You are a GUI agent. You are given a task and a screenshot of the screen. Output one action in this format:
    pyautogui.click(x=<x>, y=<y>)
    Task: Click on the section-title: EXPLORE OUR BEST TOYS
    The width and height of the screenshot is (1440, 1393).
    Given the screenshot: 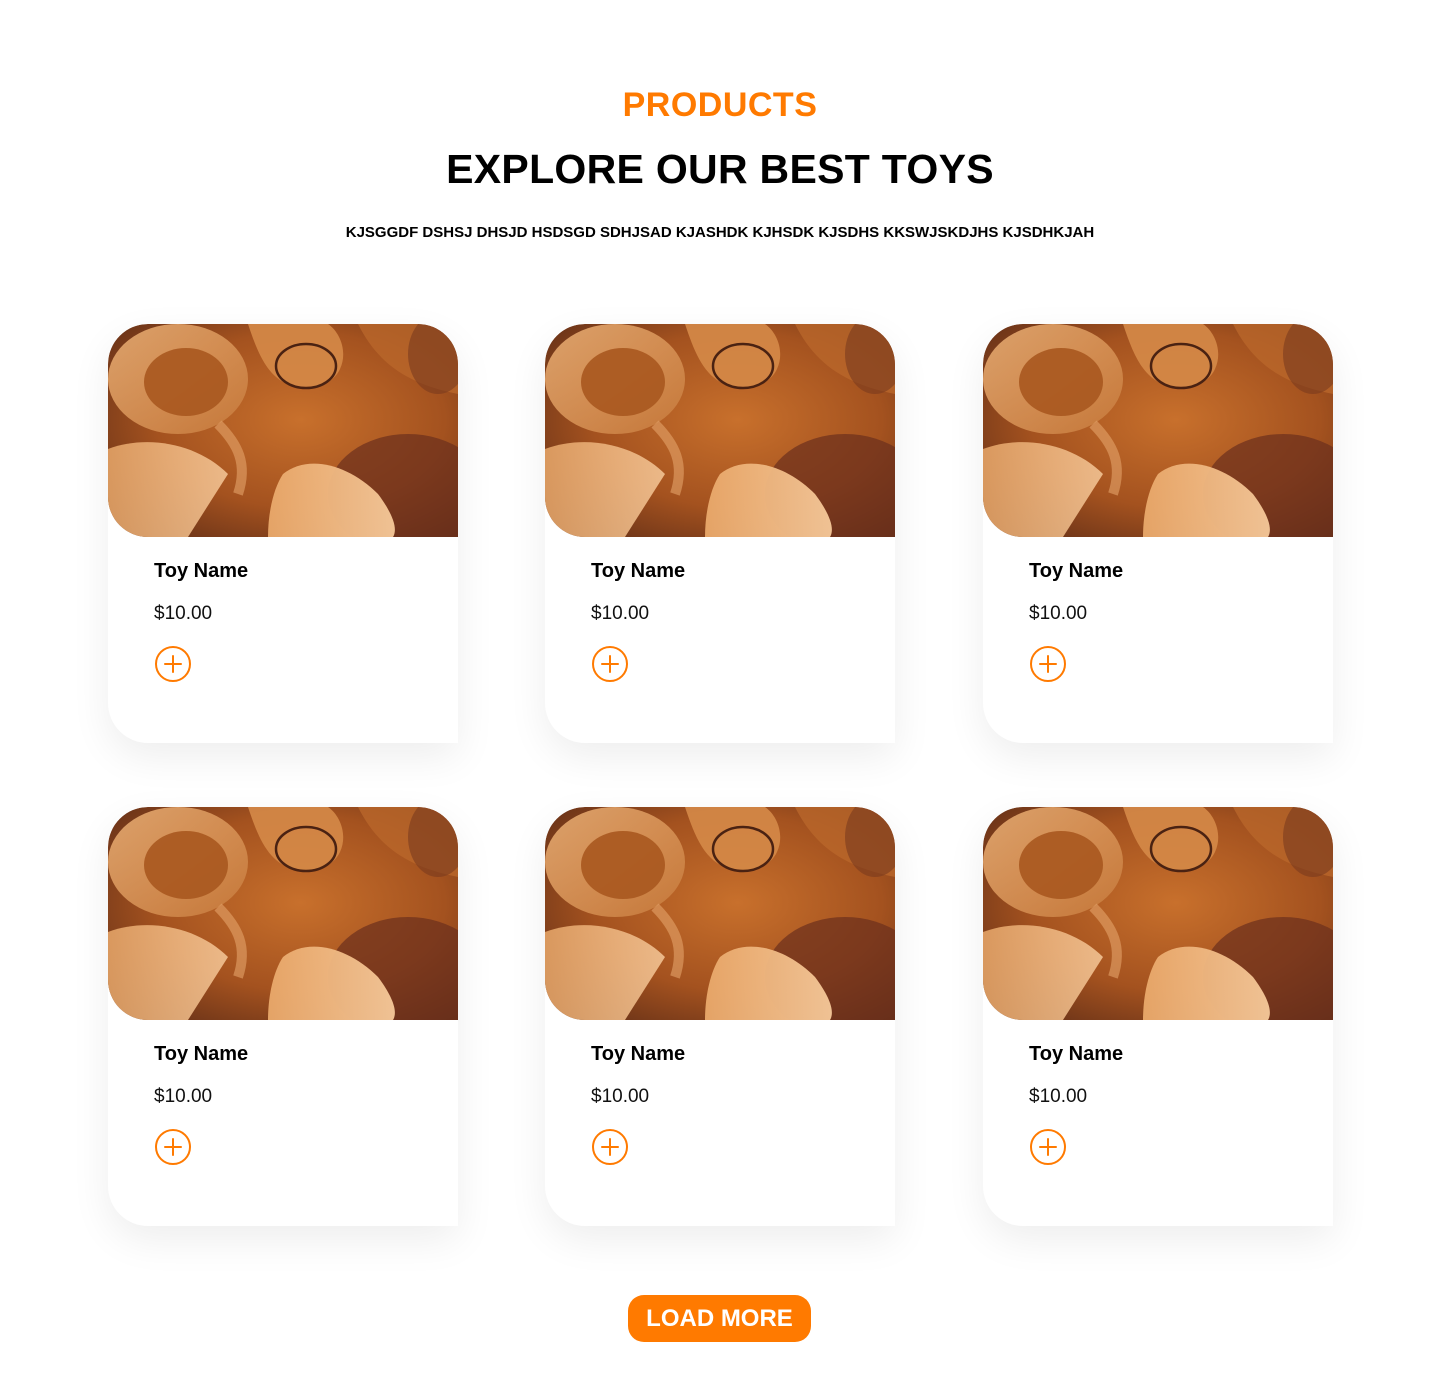 What is the action you would take?
    pyautogui.click(x=720, y=169)
    